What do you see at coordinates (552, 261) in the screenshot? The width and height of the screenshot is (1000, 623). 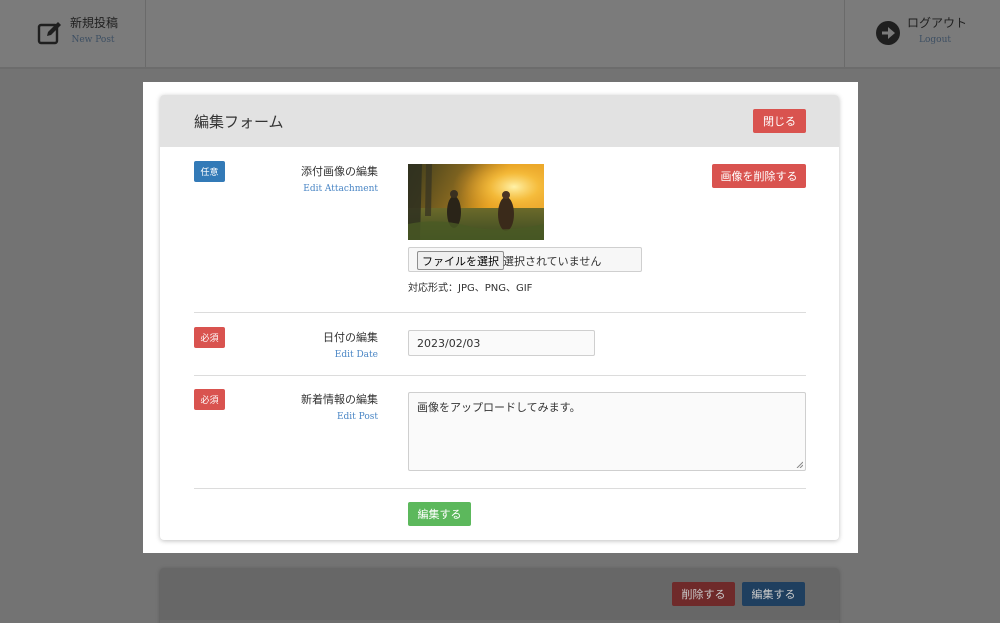 I see `file-status-text: 選択されていません` at bounding box center [552, 261].